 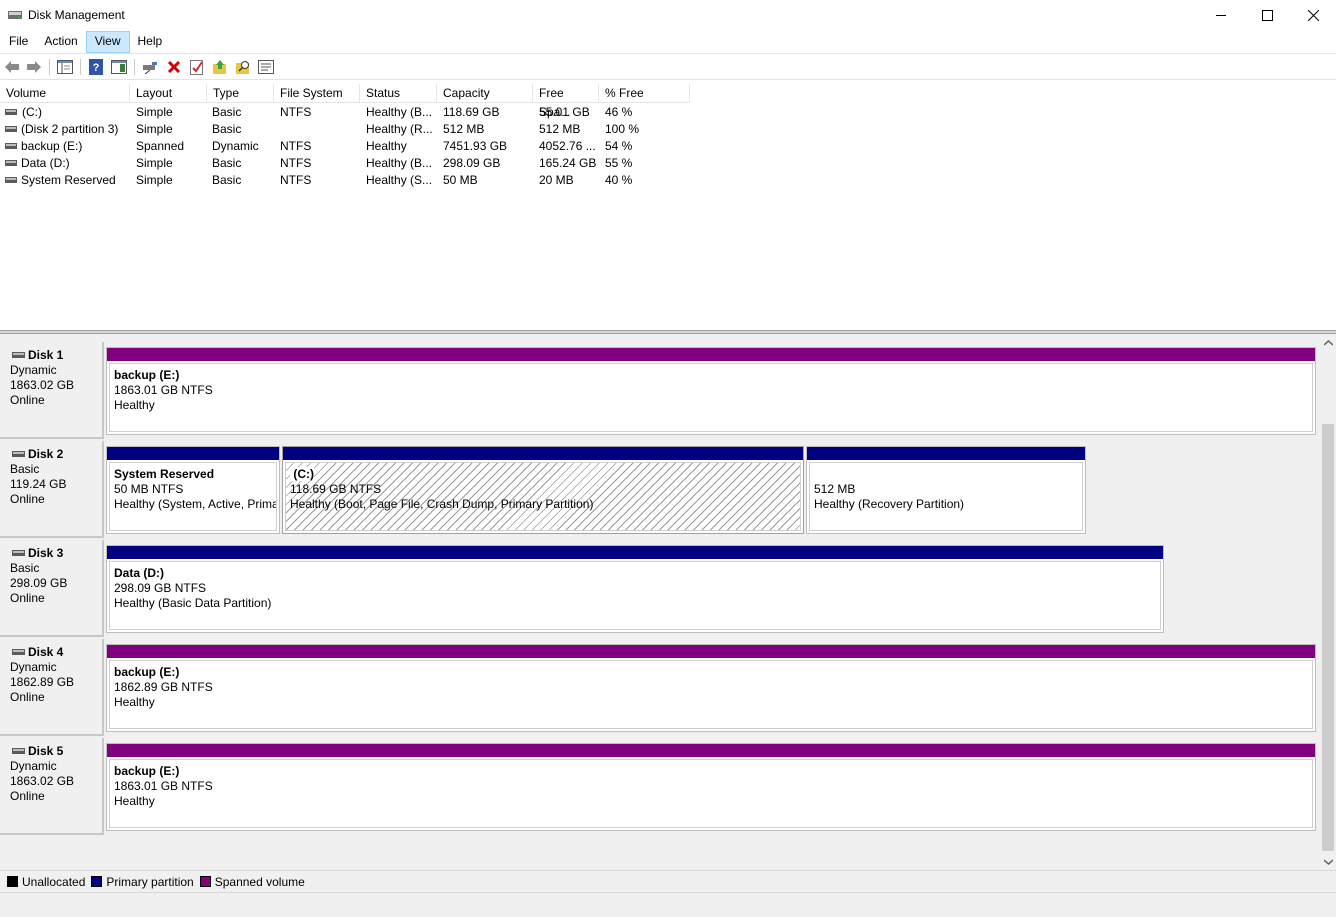 What do you see at coordinates (460, 180) in the screenshot?
I see `volume-capacity: 50 MB` at bounding box center [460, 180].